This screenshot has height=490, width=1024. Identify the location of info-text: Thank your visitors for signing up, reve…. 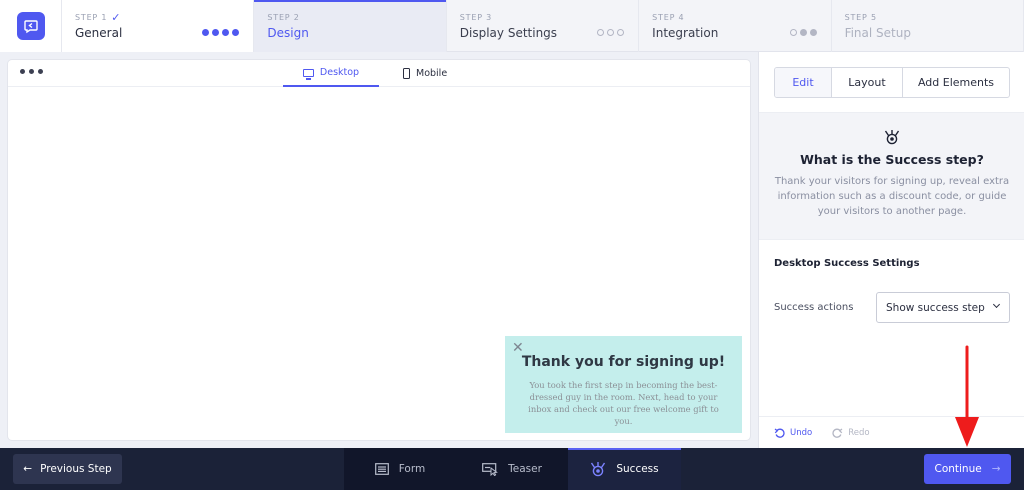
(892, 196).